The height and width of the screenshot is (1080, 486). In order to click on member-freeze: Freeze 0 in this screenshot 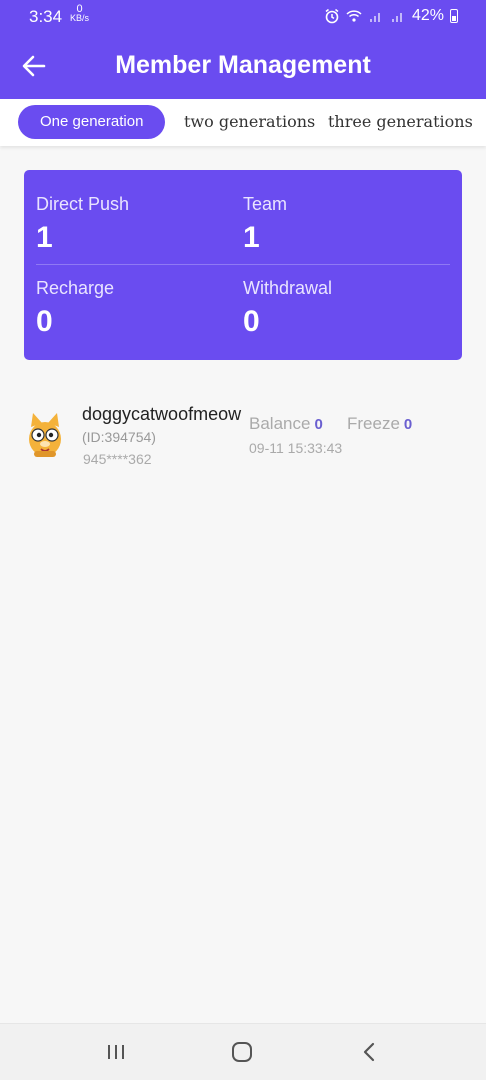, I will do `click(379, 424)`.